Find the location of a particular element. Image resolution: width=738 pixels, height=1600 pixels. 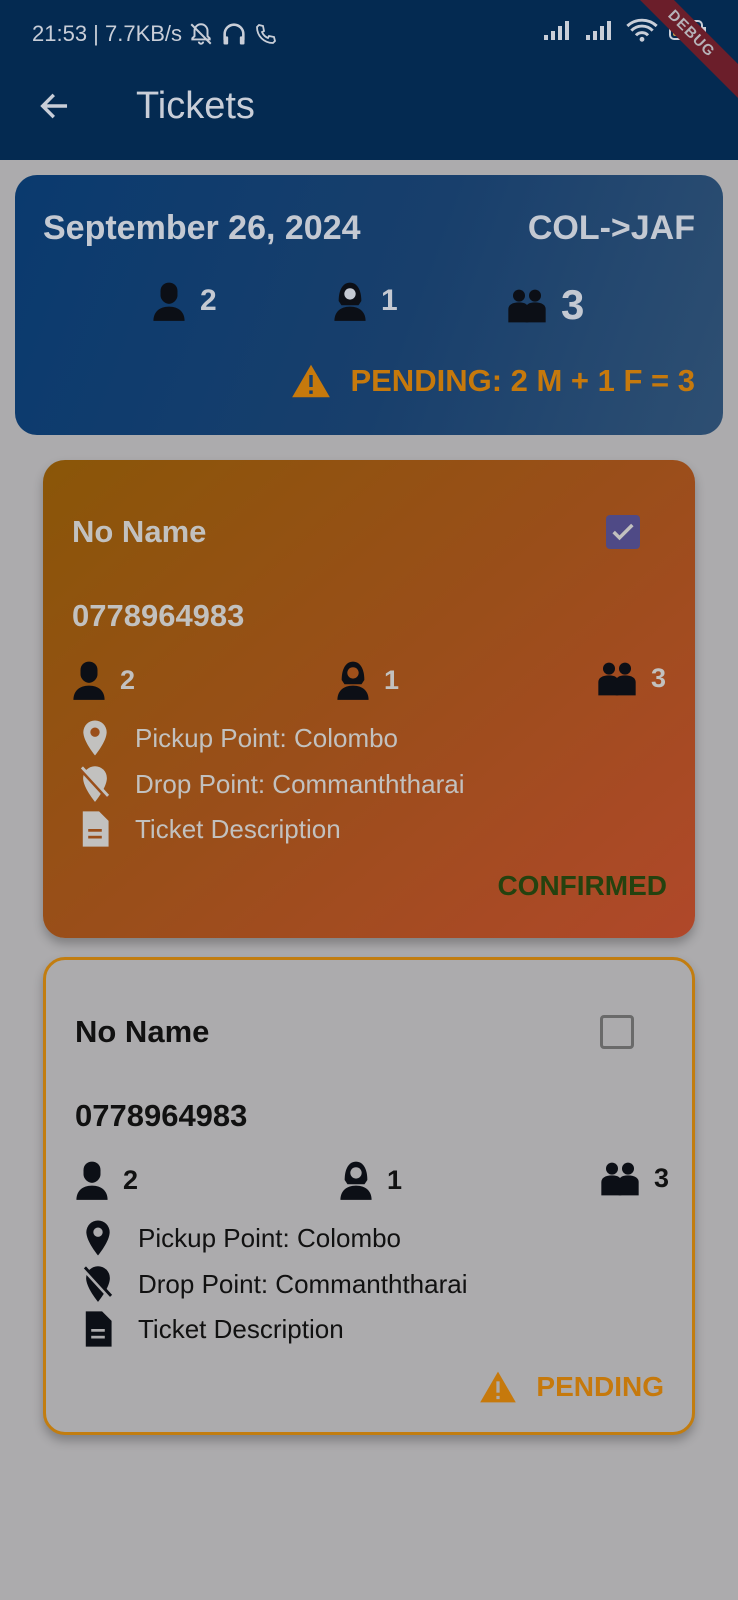

male-count: 2 is located at coordinates (184, 301).